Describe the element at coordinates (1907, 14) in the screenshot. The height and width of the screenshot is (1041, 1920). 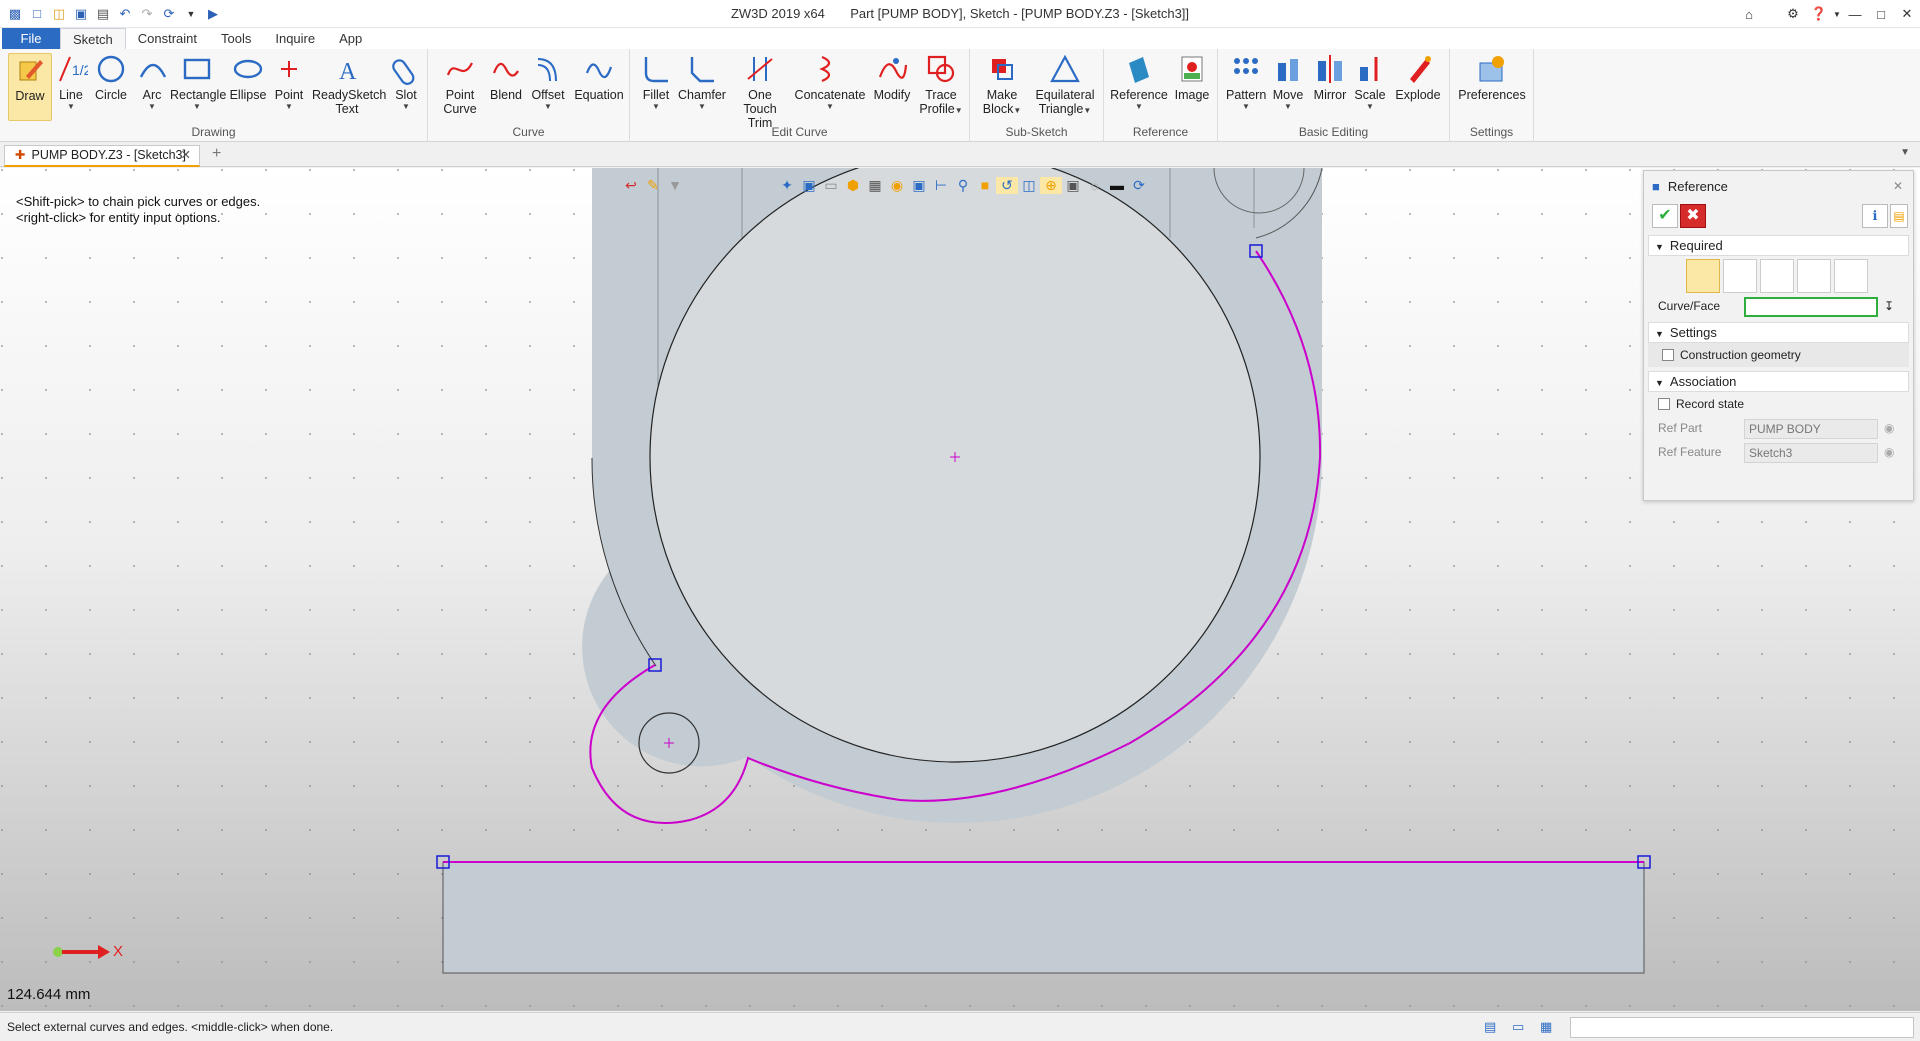
I see `close-icon: ✕` at that location.